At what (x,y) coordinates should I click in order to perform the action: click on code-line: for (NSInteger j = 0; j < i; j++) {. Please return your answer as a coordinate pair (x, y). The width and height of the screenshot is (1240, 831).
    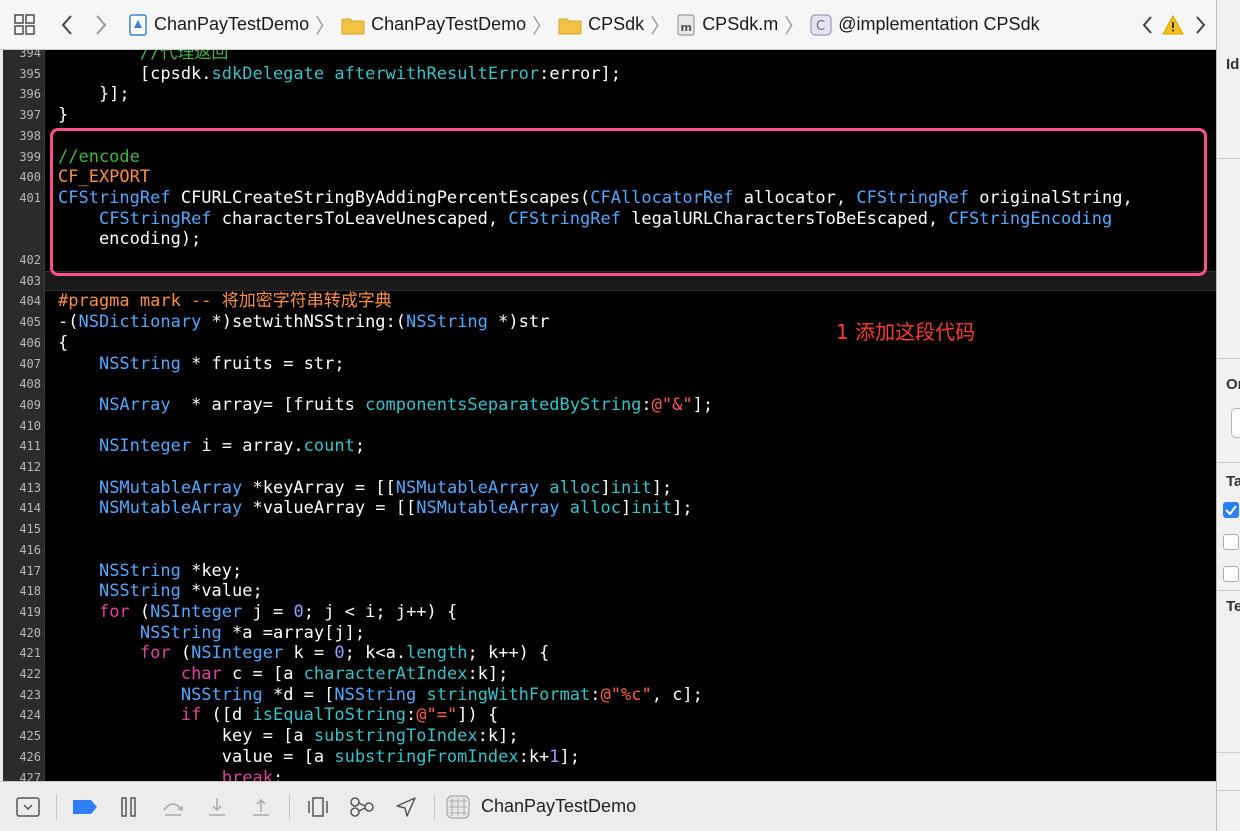
    Looking at the image, I should click on (257, 612).